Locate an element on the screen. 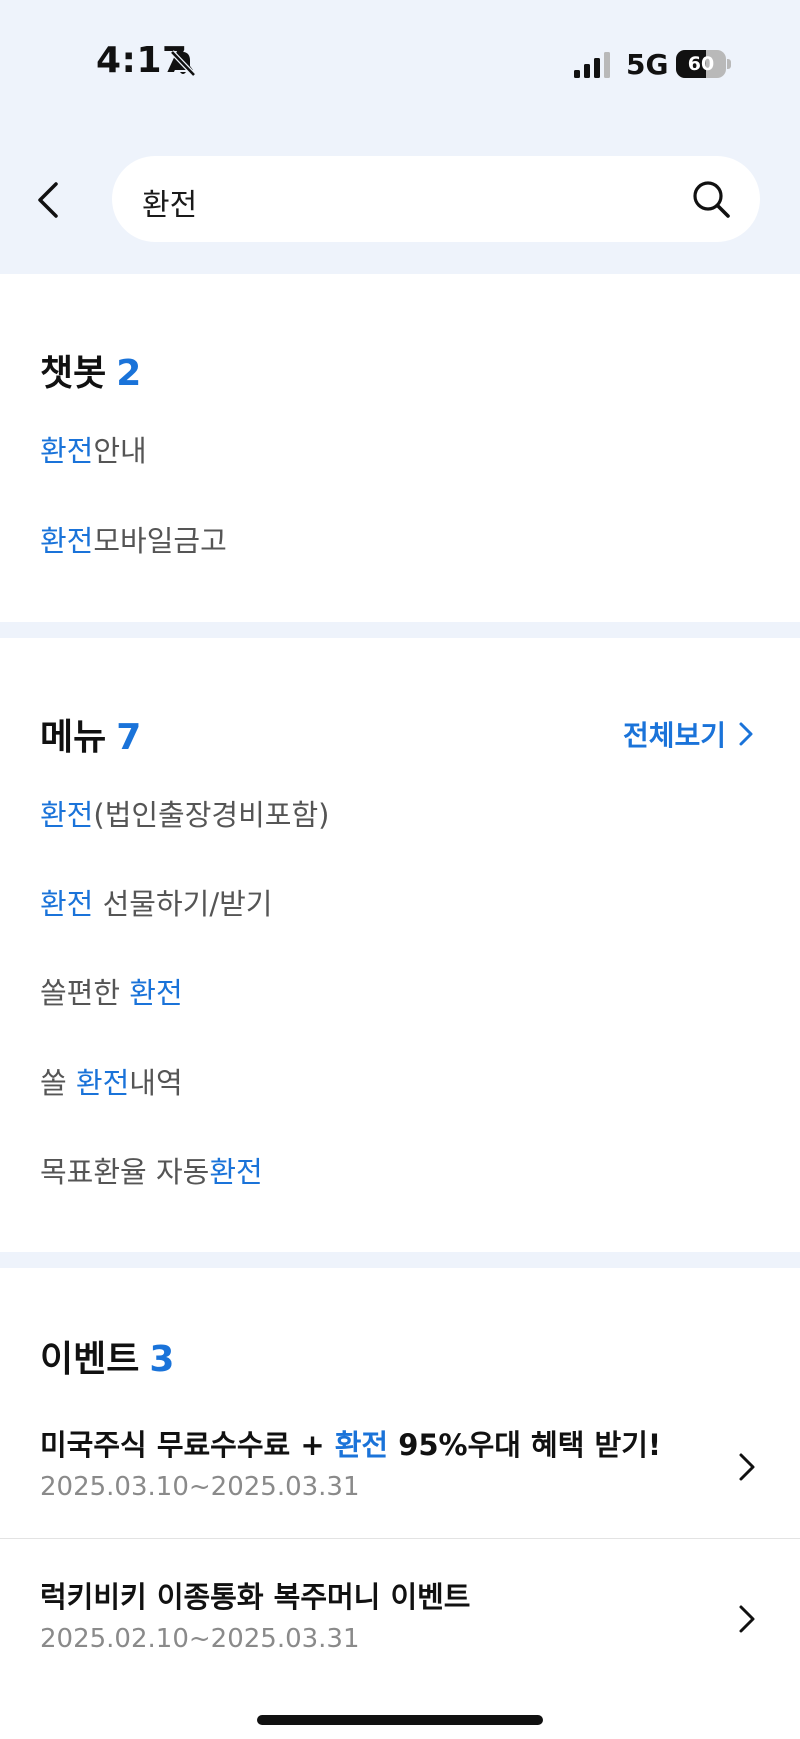 The image size is (800, 1739). event-row: 럭키비키 이종통화 복주머니 이벤트 2025.02.10~2025.03.31 is located at coordinates (400, 1639).